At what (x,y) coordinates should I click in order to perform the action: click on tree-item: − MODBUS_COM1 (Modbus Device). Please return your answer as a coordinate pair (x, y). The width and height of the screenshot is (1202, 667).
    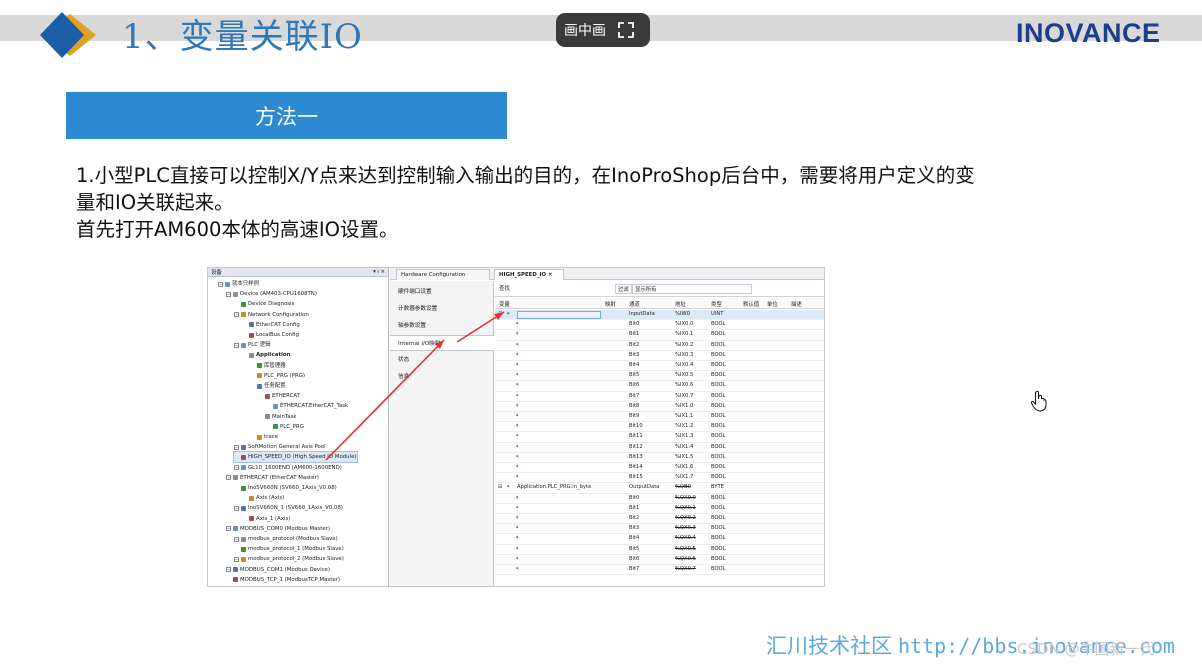
    Looking at the image, I should click on (278, 570).